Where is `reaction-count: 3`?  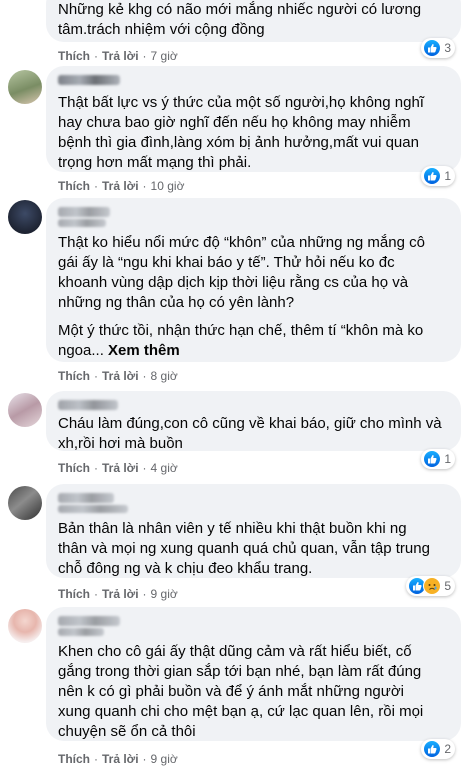 reaction-count: 3 is located at coordinates (447, 48).